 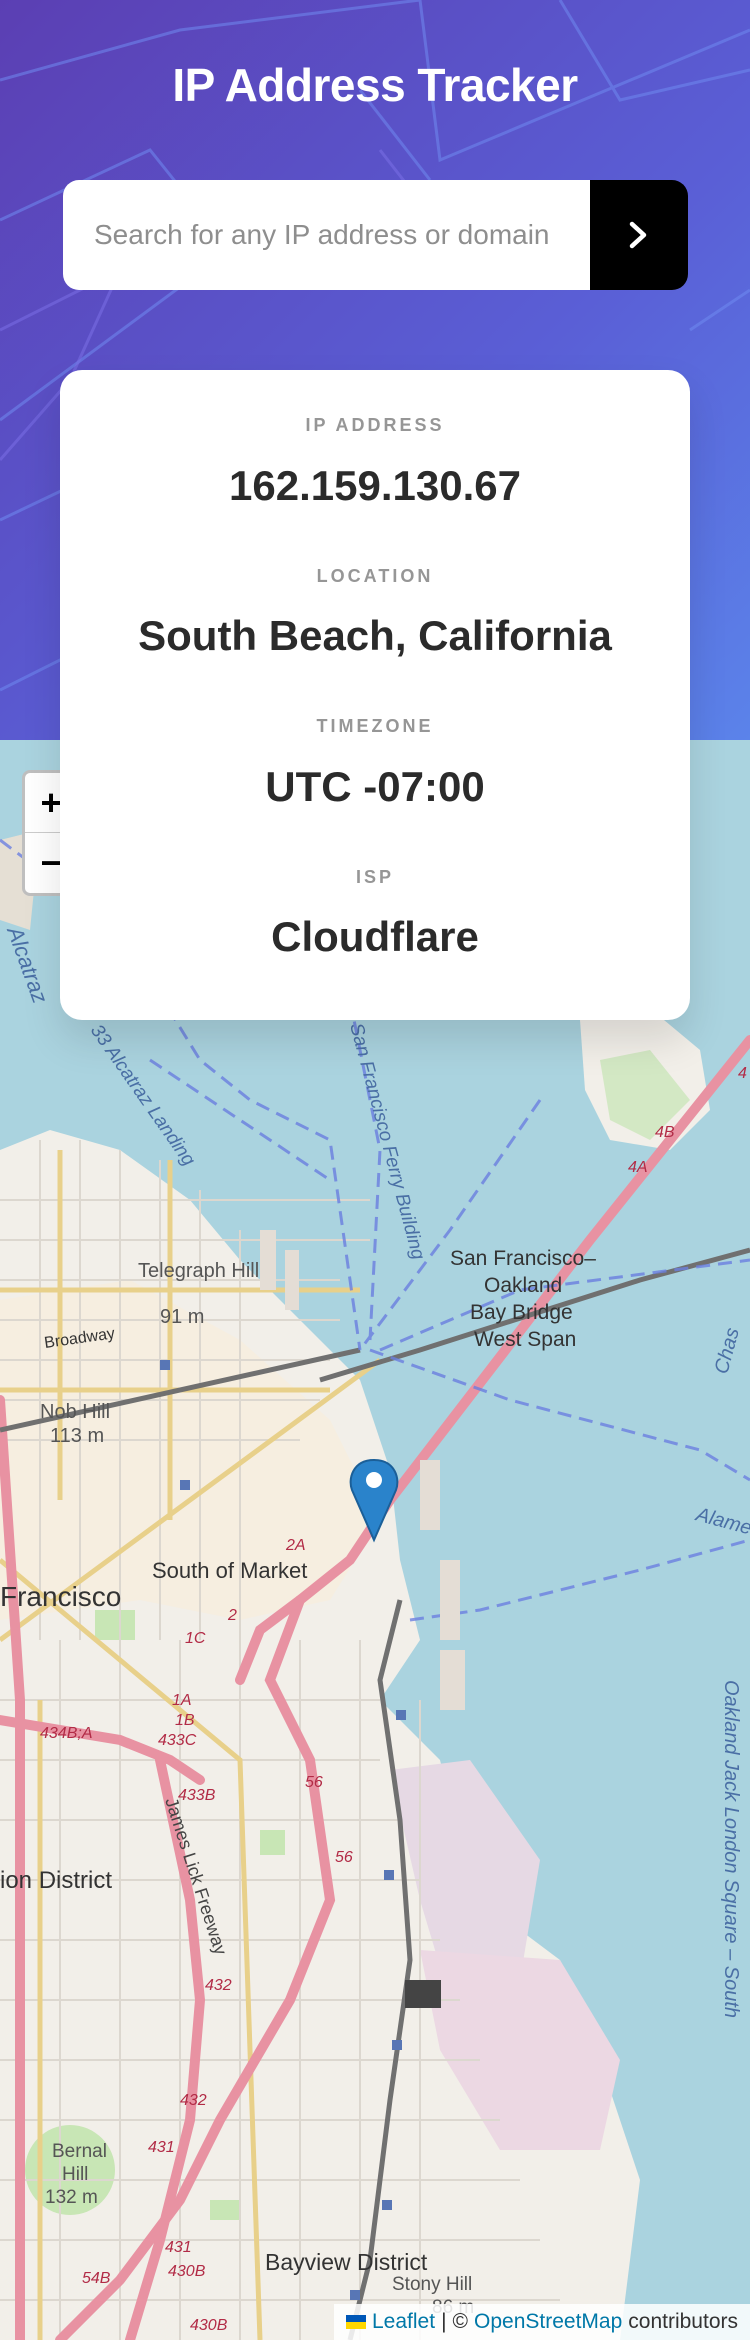 I want to click on location-value: South Beach, California, so click(x=375, y=635).